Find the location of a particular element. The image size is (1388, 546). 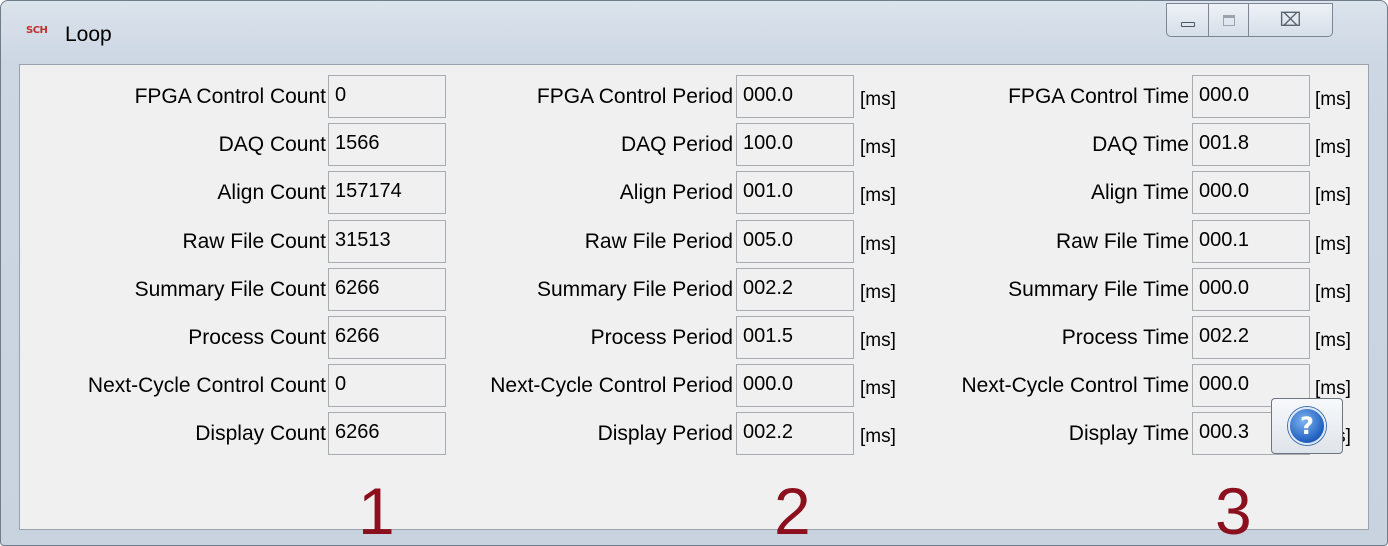

field-label: Align Period is located at coordinates (676, 193).